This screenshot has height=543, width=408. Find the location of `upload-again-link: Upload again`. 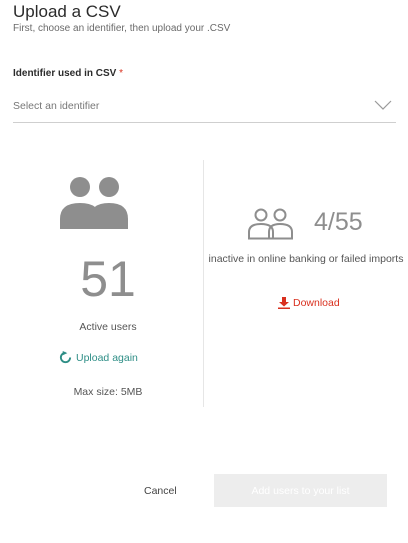

upload-again-link: Upload again is located at coordinates (98, 357).